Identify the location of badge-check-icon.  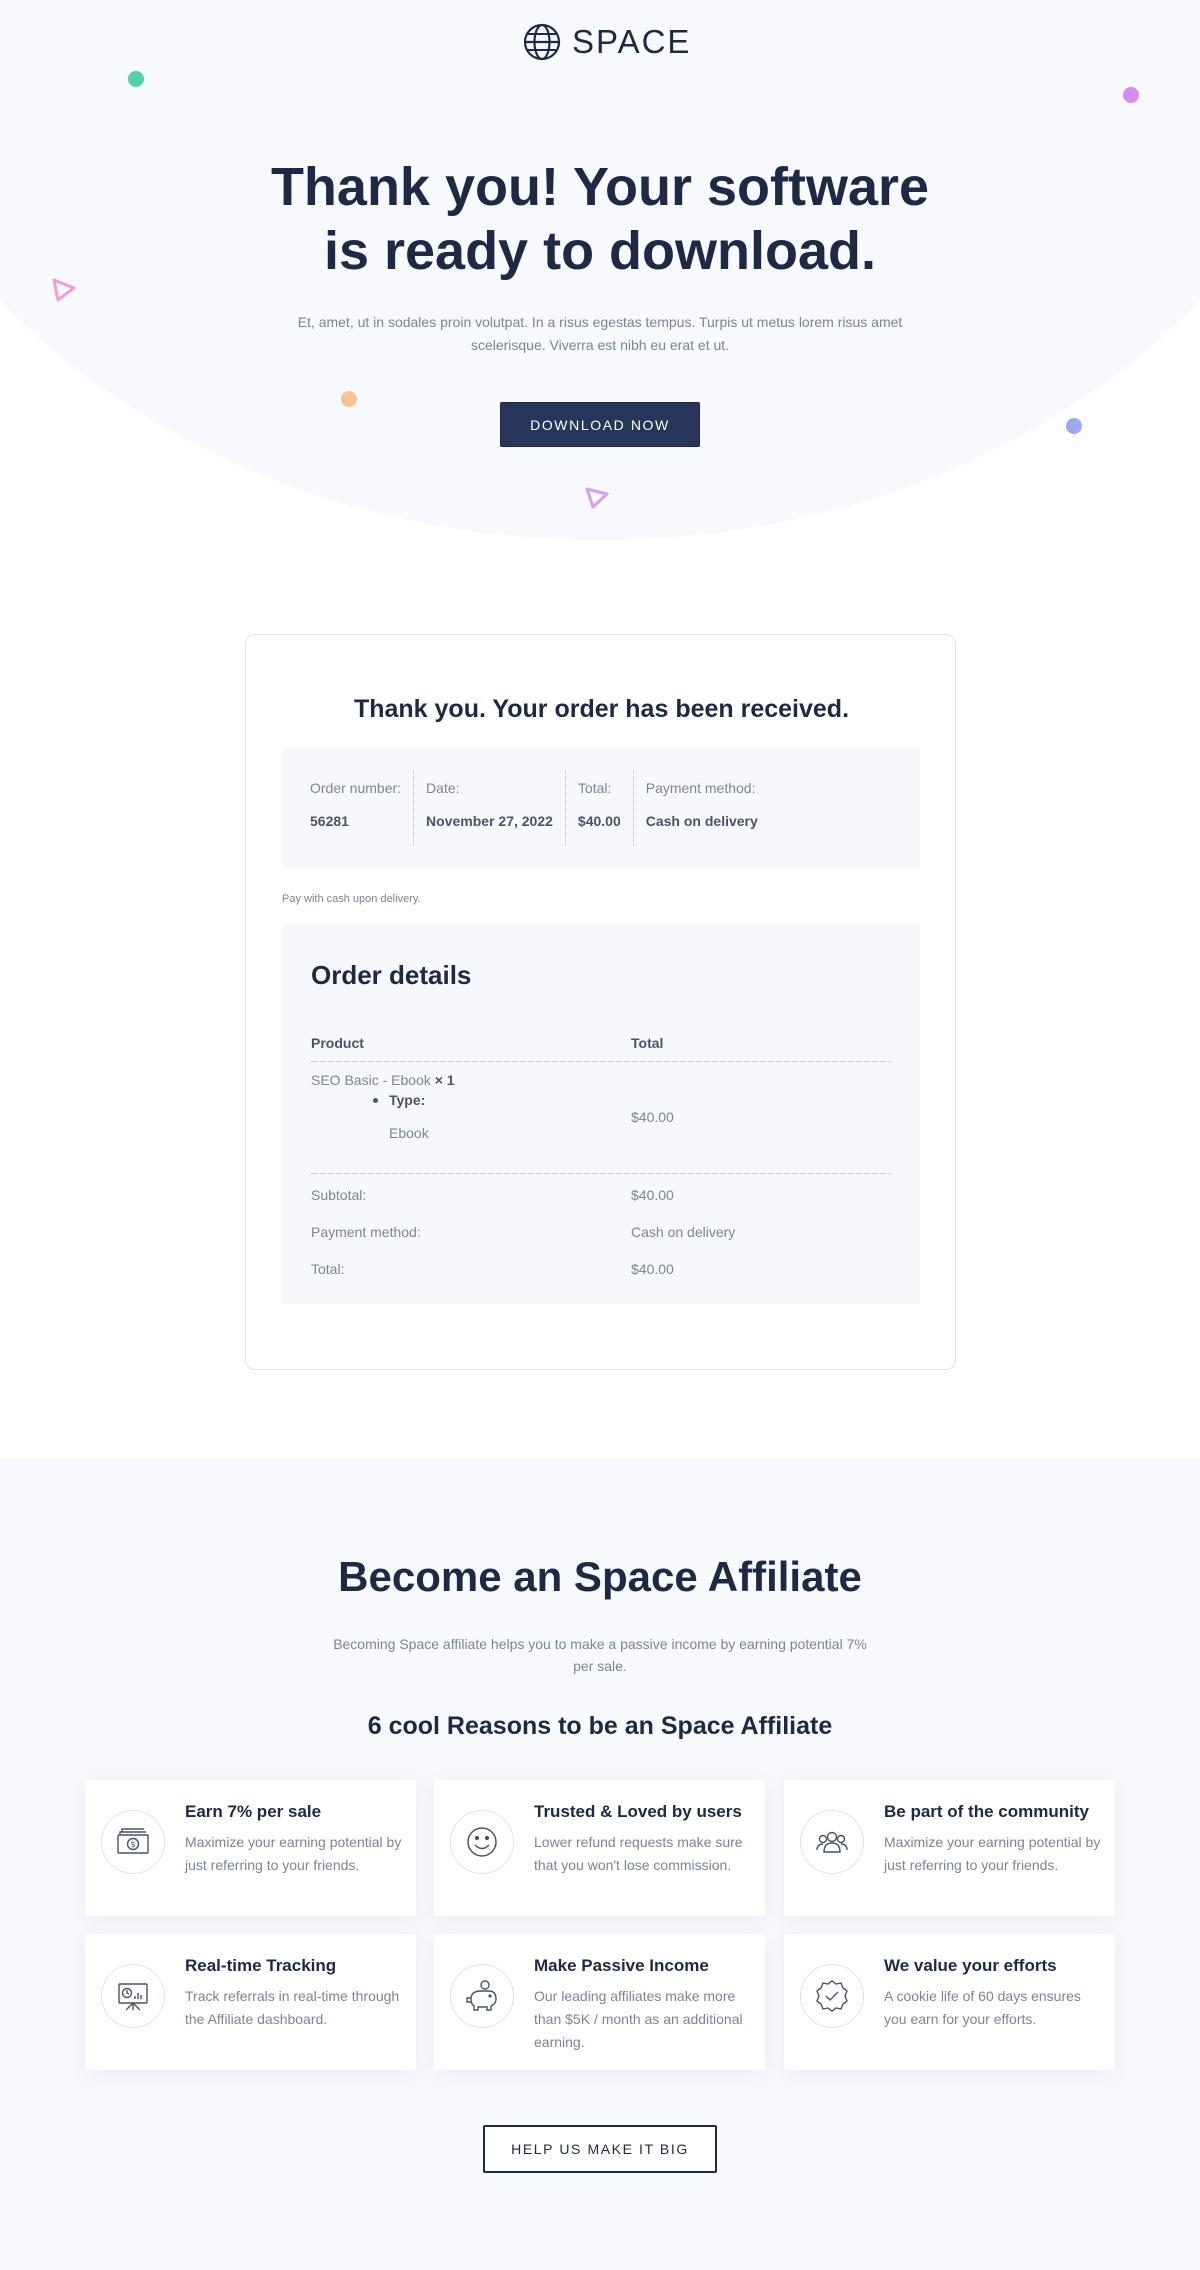
(832, 1996).